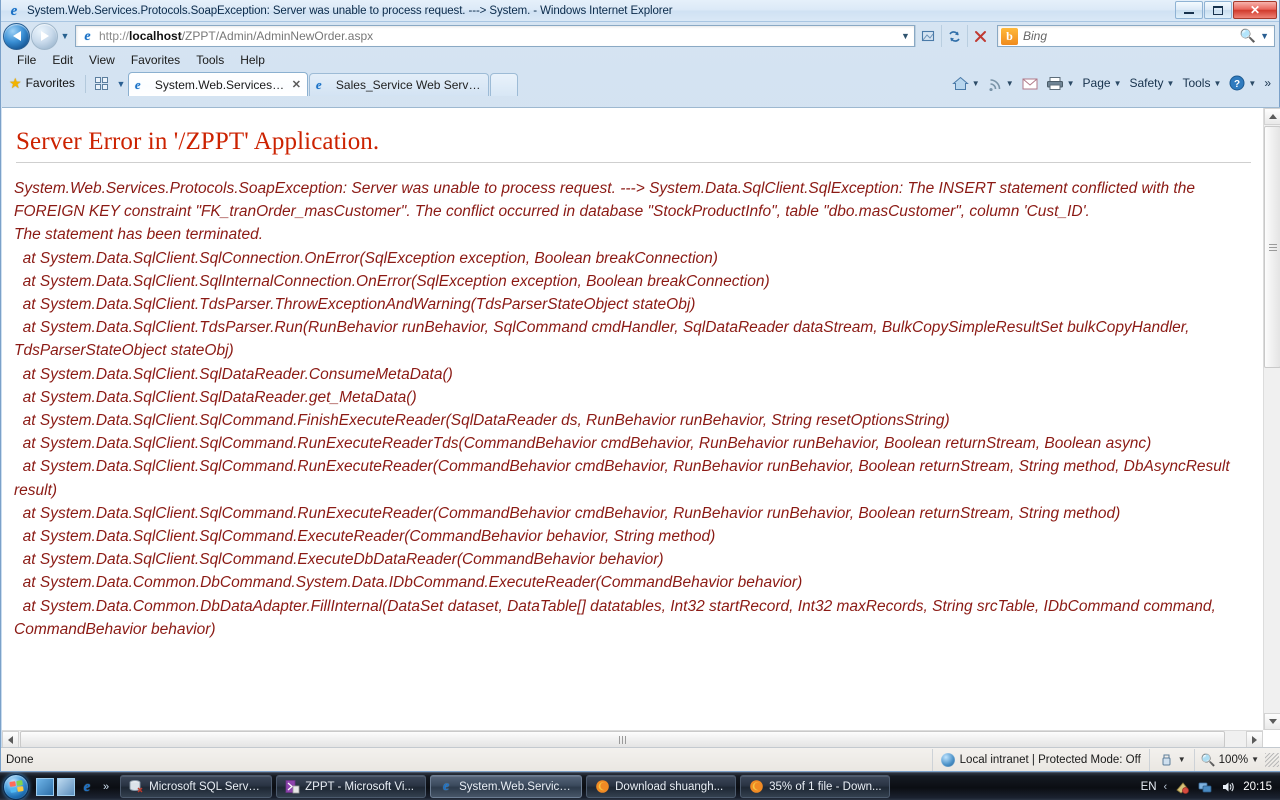 The image size is (1280, 800). What do you see at coordinates (633, 162) in the screenshot?
I see `title-divider` at bounding box center [633, 162].